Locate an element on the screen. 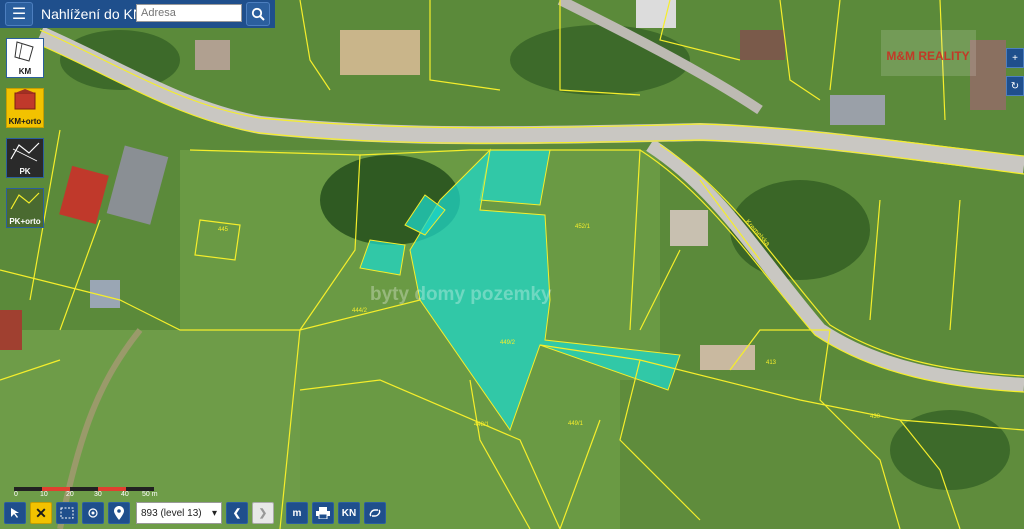 This screenshot has height=529, width=1024. map-pin-icon is located at coordinates (119, 513).